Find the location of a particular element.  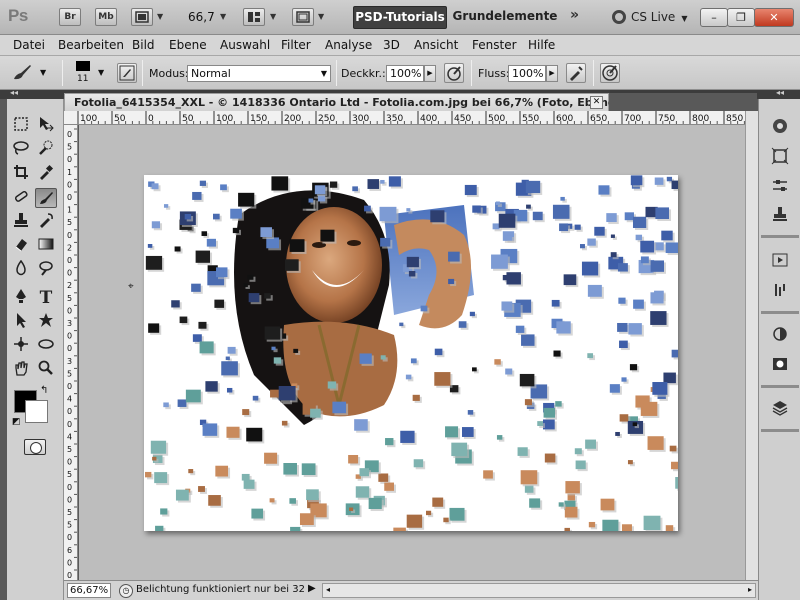

eraser-tool is located at coordinates (21, 246).